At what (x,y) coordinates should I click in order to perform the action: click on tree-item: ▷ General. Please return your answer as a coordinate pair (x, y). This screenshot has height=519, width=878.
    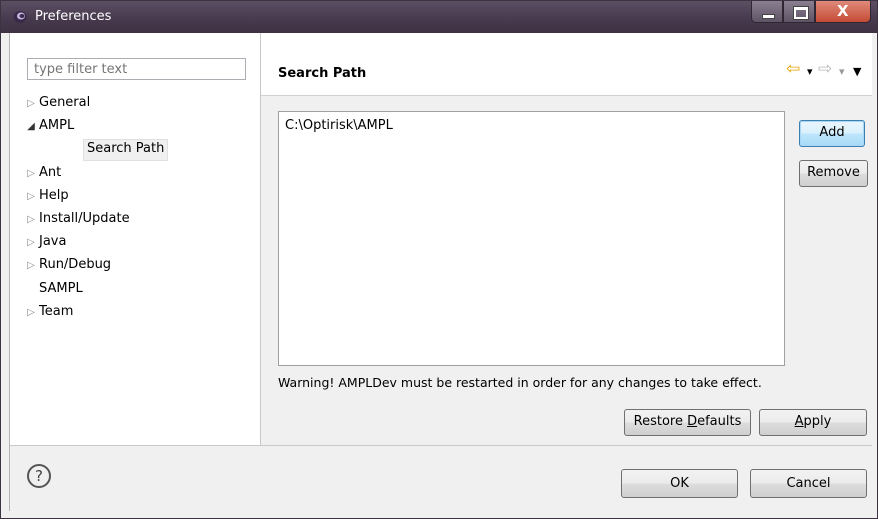
    Looking at the image, I should click on (56, 103).